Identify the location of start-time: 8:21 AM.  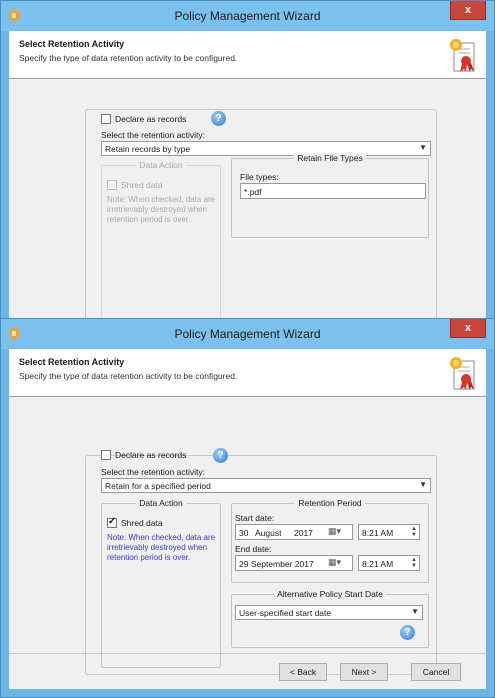
(378, 533).